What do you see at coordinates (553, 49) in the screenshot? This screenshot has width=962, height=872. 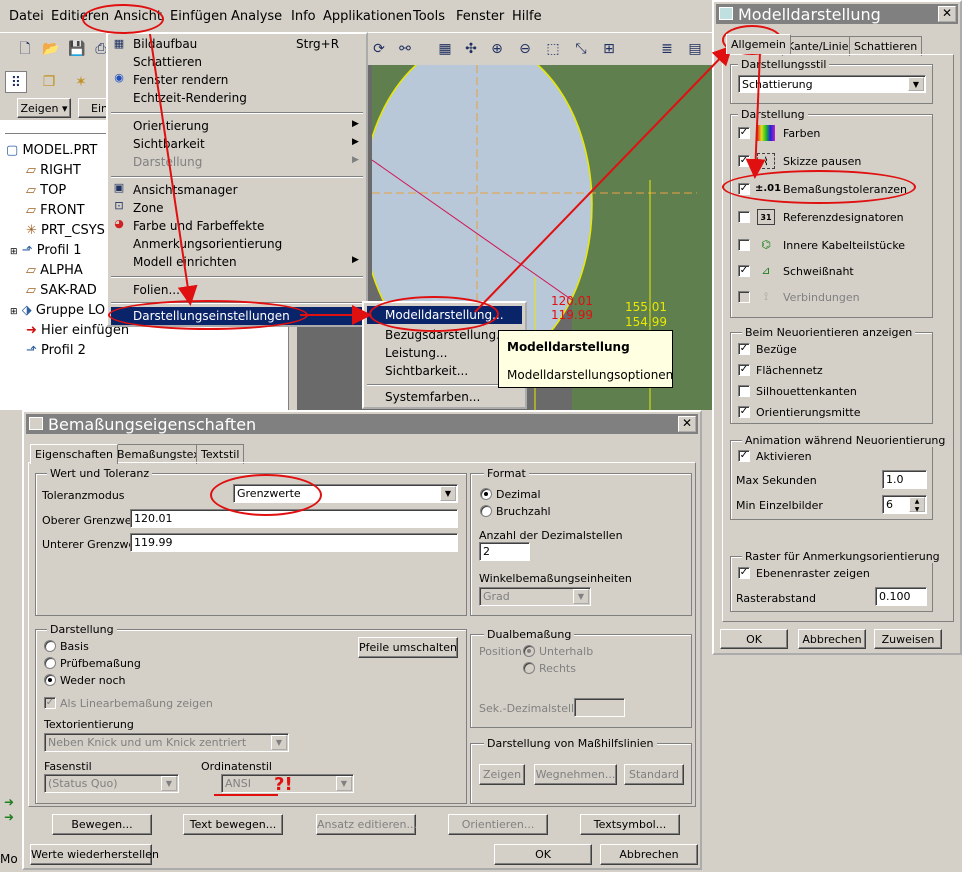 I see `refit-icon: ⬚` at bounding box center [553, 49].